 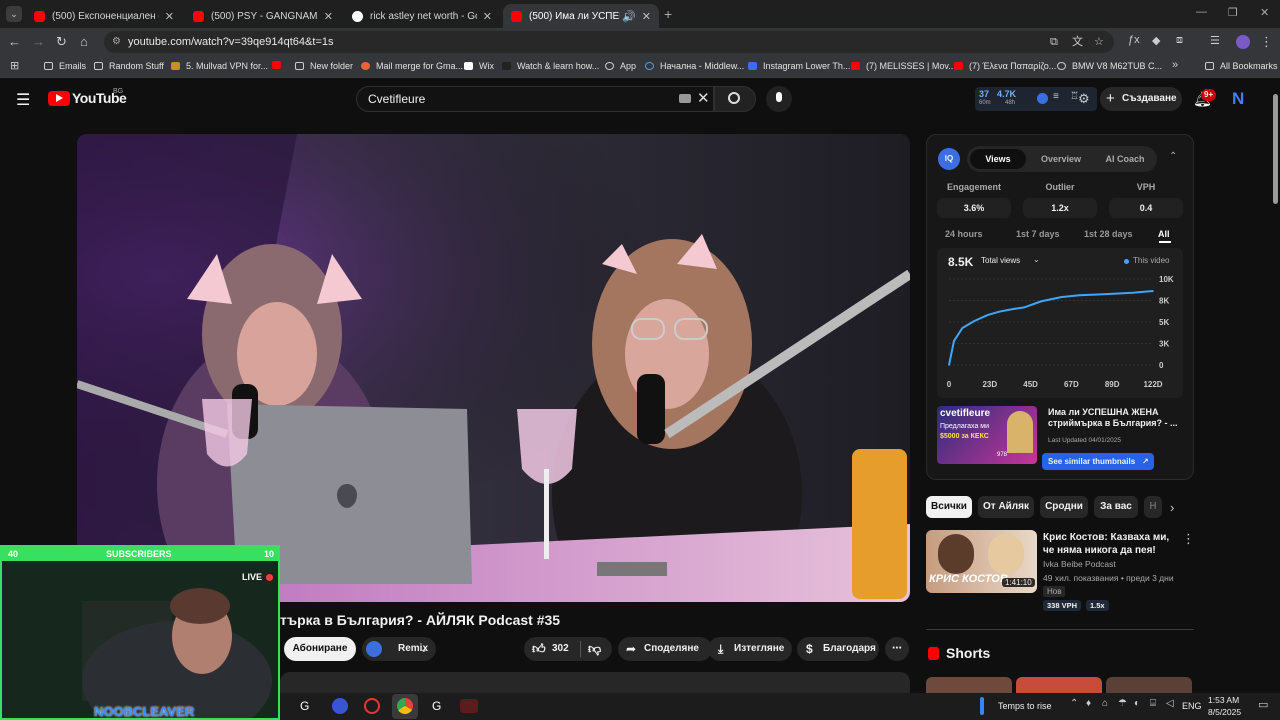 I want to click on profile-avatar, so click(x=1243, y=42).